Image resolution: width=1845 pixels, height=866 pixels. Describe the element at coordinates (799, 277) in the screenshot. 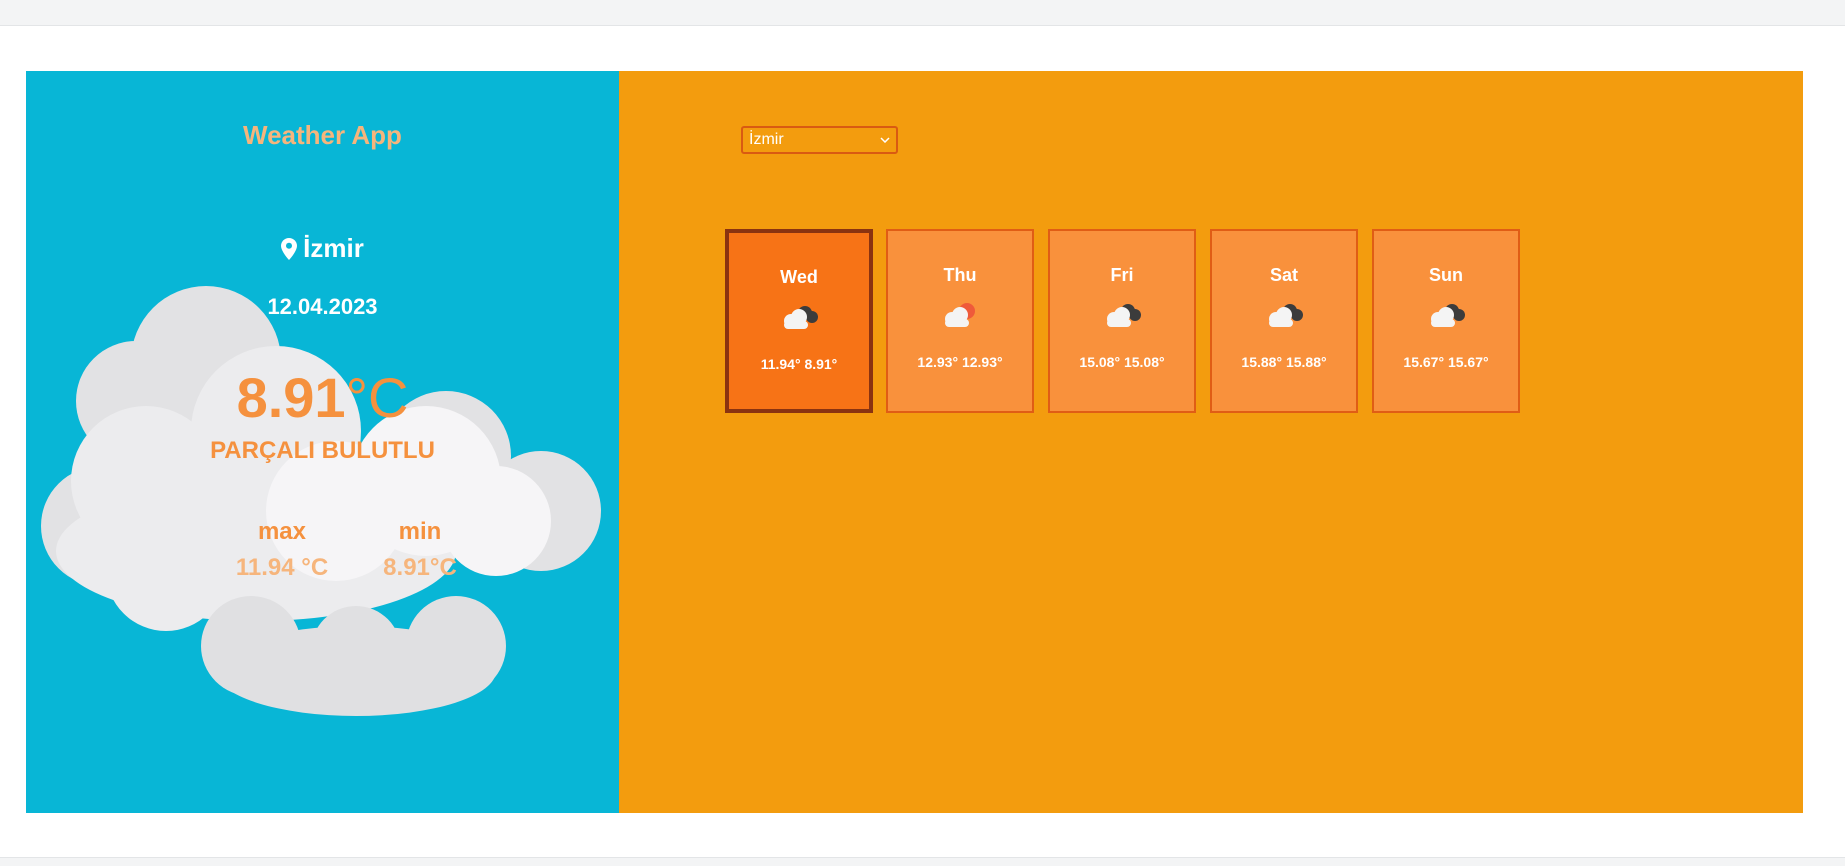

I see `day-name: Wed` at that location.